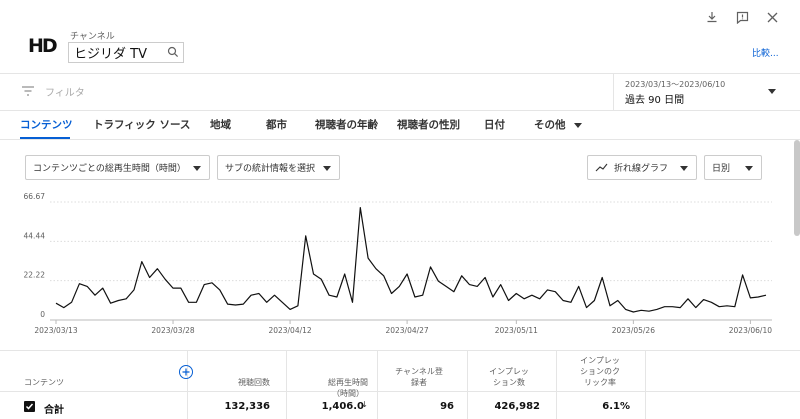 This screenshot has width=800, height=419. What do you see at coordinates (35, 275) in the screenshot?
I see `y-tick-label: 22.22` at bounding box center [35, 275].